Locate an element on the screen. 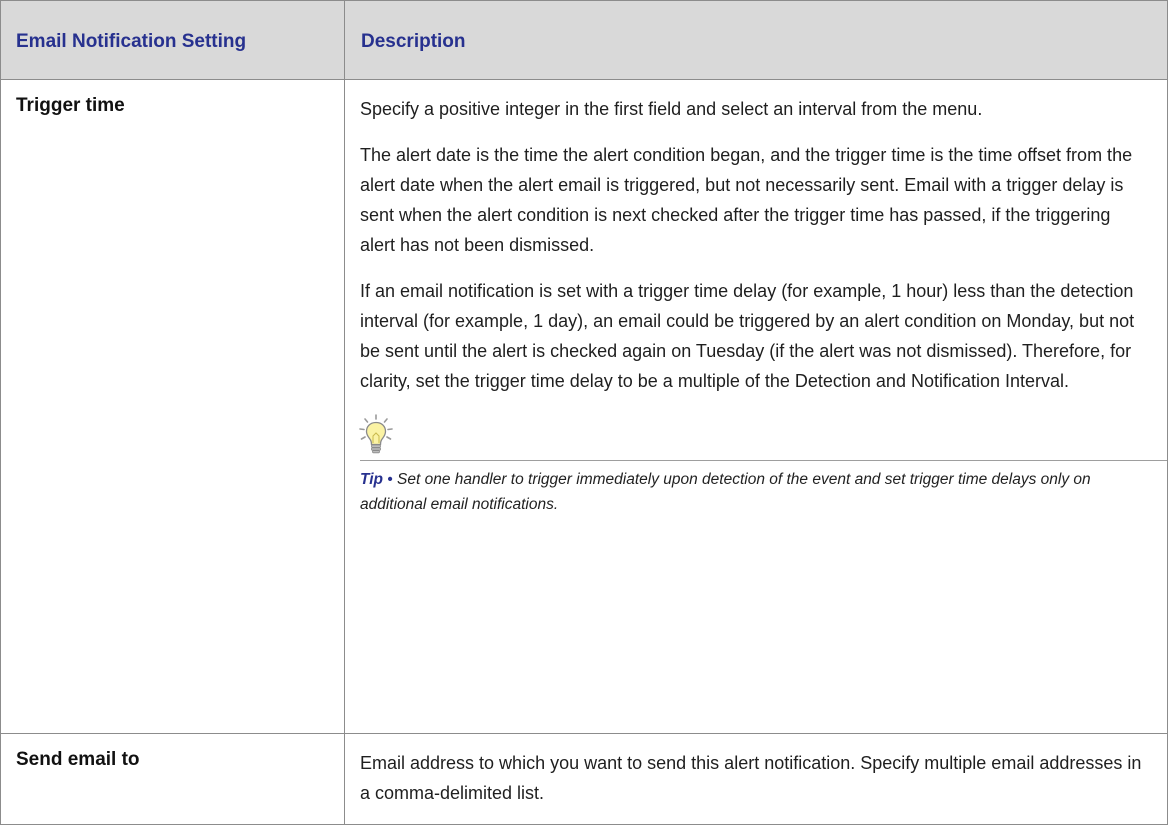 The width and height of the screenshot is (1168, 825). table-header-row: Email Notification Setting Description is located at coordinates (584, 40).